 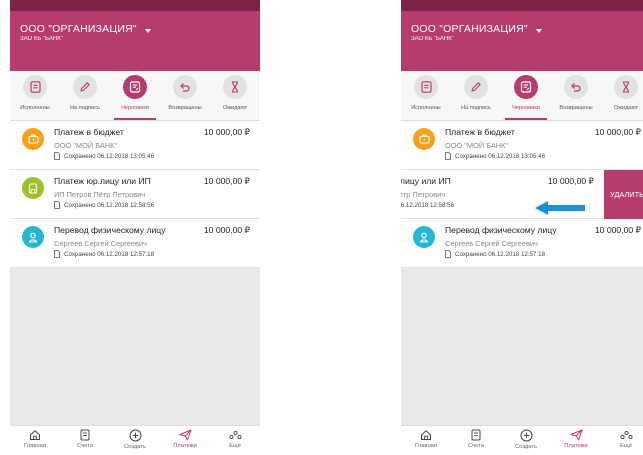 What do you see at coordinates (476, 446) in the screenshot?
I see `nav-label: Счета` at bounding box center [476, 446].